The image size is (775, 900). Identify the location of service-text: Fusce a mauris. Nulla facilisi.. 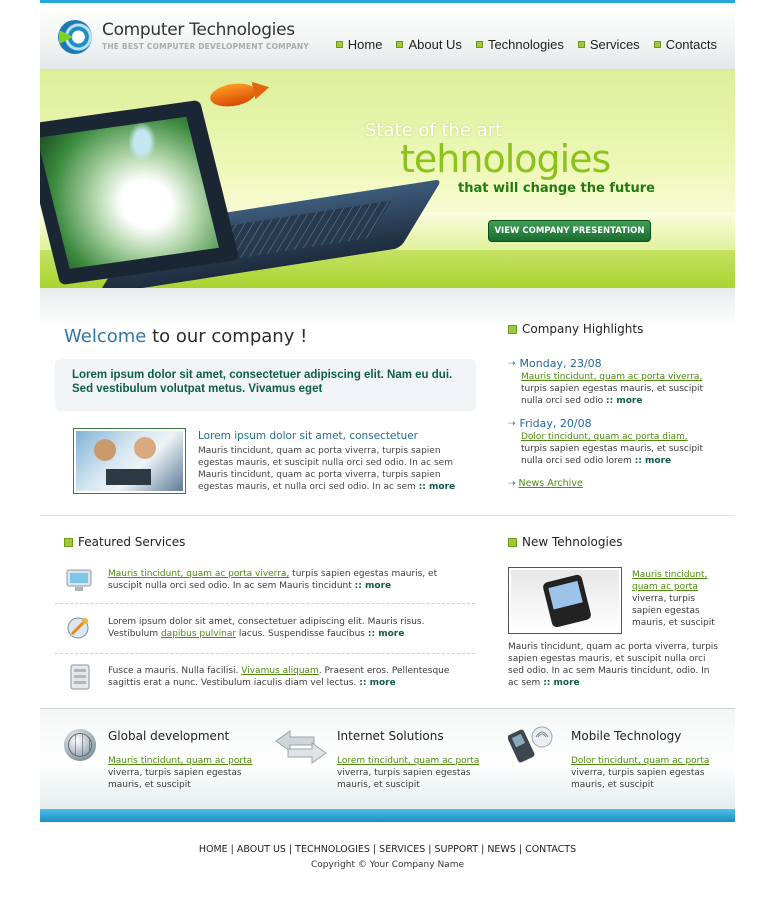
(175, 671).